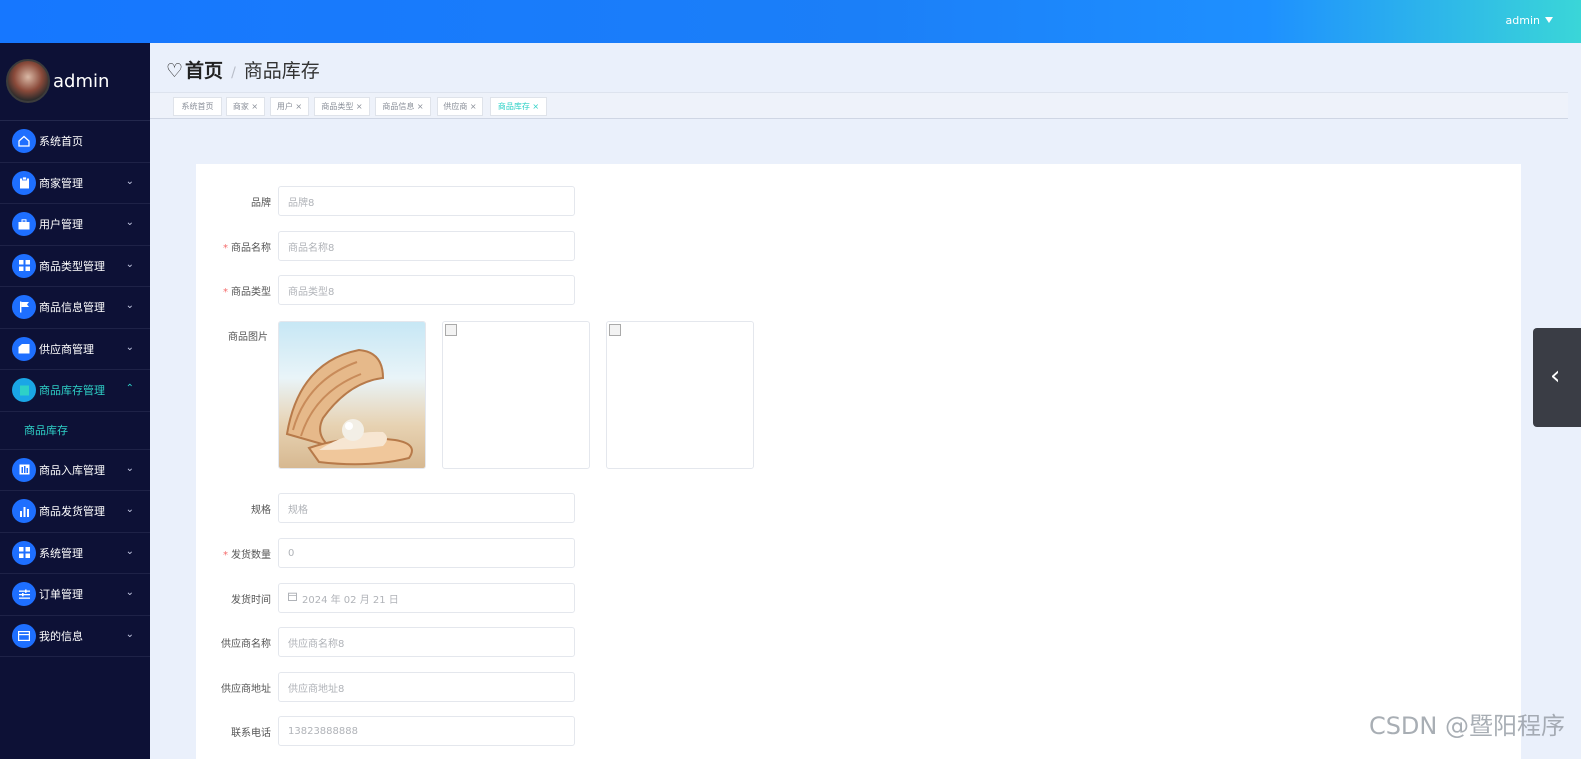  Describe the element at coordinates (72, 266) in the screenshot. I see `sidebar-item-label: 商品类型管理` at that location.